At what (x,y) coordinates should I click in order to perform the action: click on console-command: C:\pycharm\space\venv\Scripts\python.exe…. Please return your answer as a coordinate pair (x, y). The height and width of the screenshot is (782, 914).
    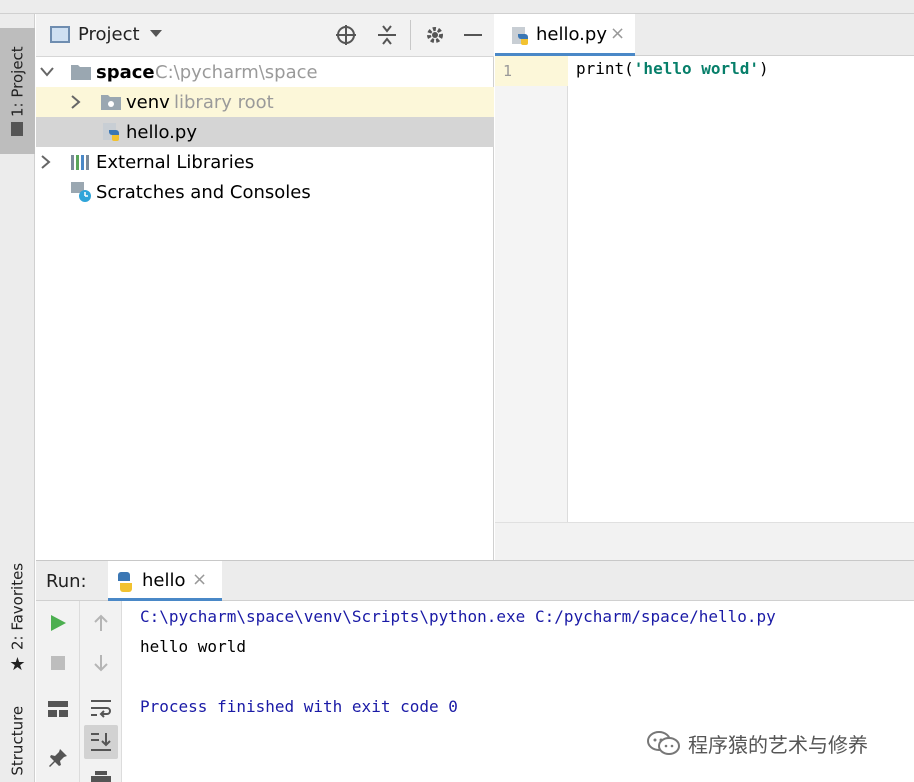
    Looking at the image, I should click on (458, 616).